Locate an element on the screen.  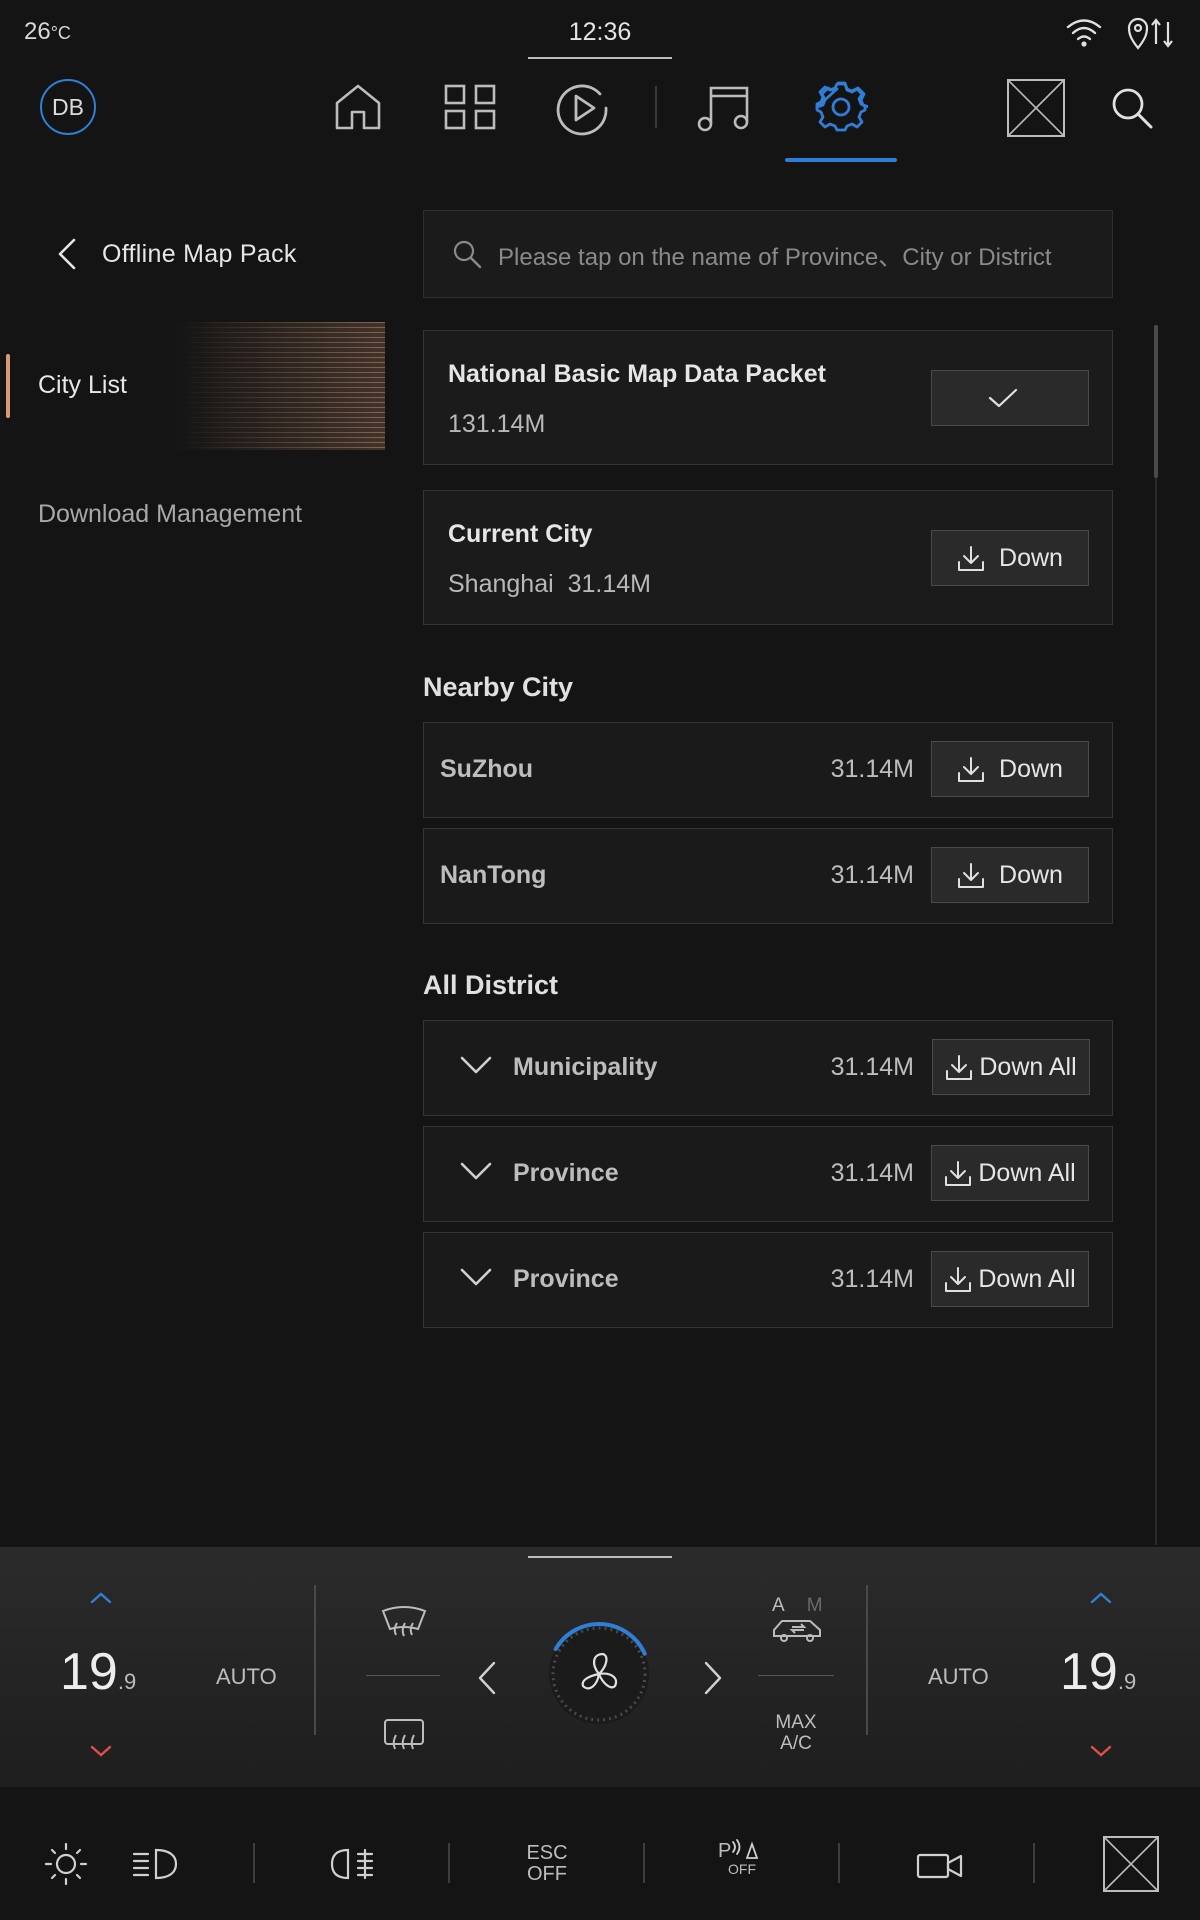
left-auto-button: AUTO is located at coordinates (246, 1677).